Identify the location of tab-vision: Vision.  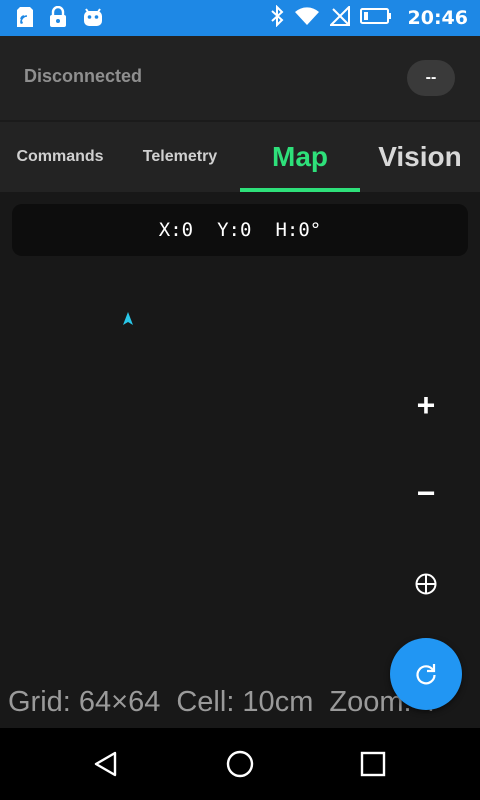
(420, 157).